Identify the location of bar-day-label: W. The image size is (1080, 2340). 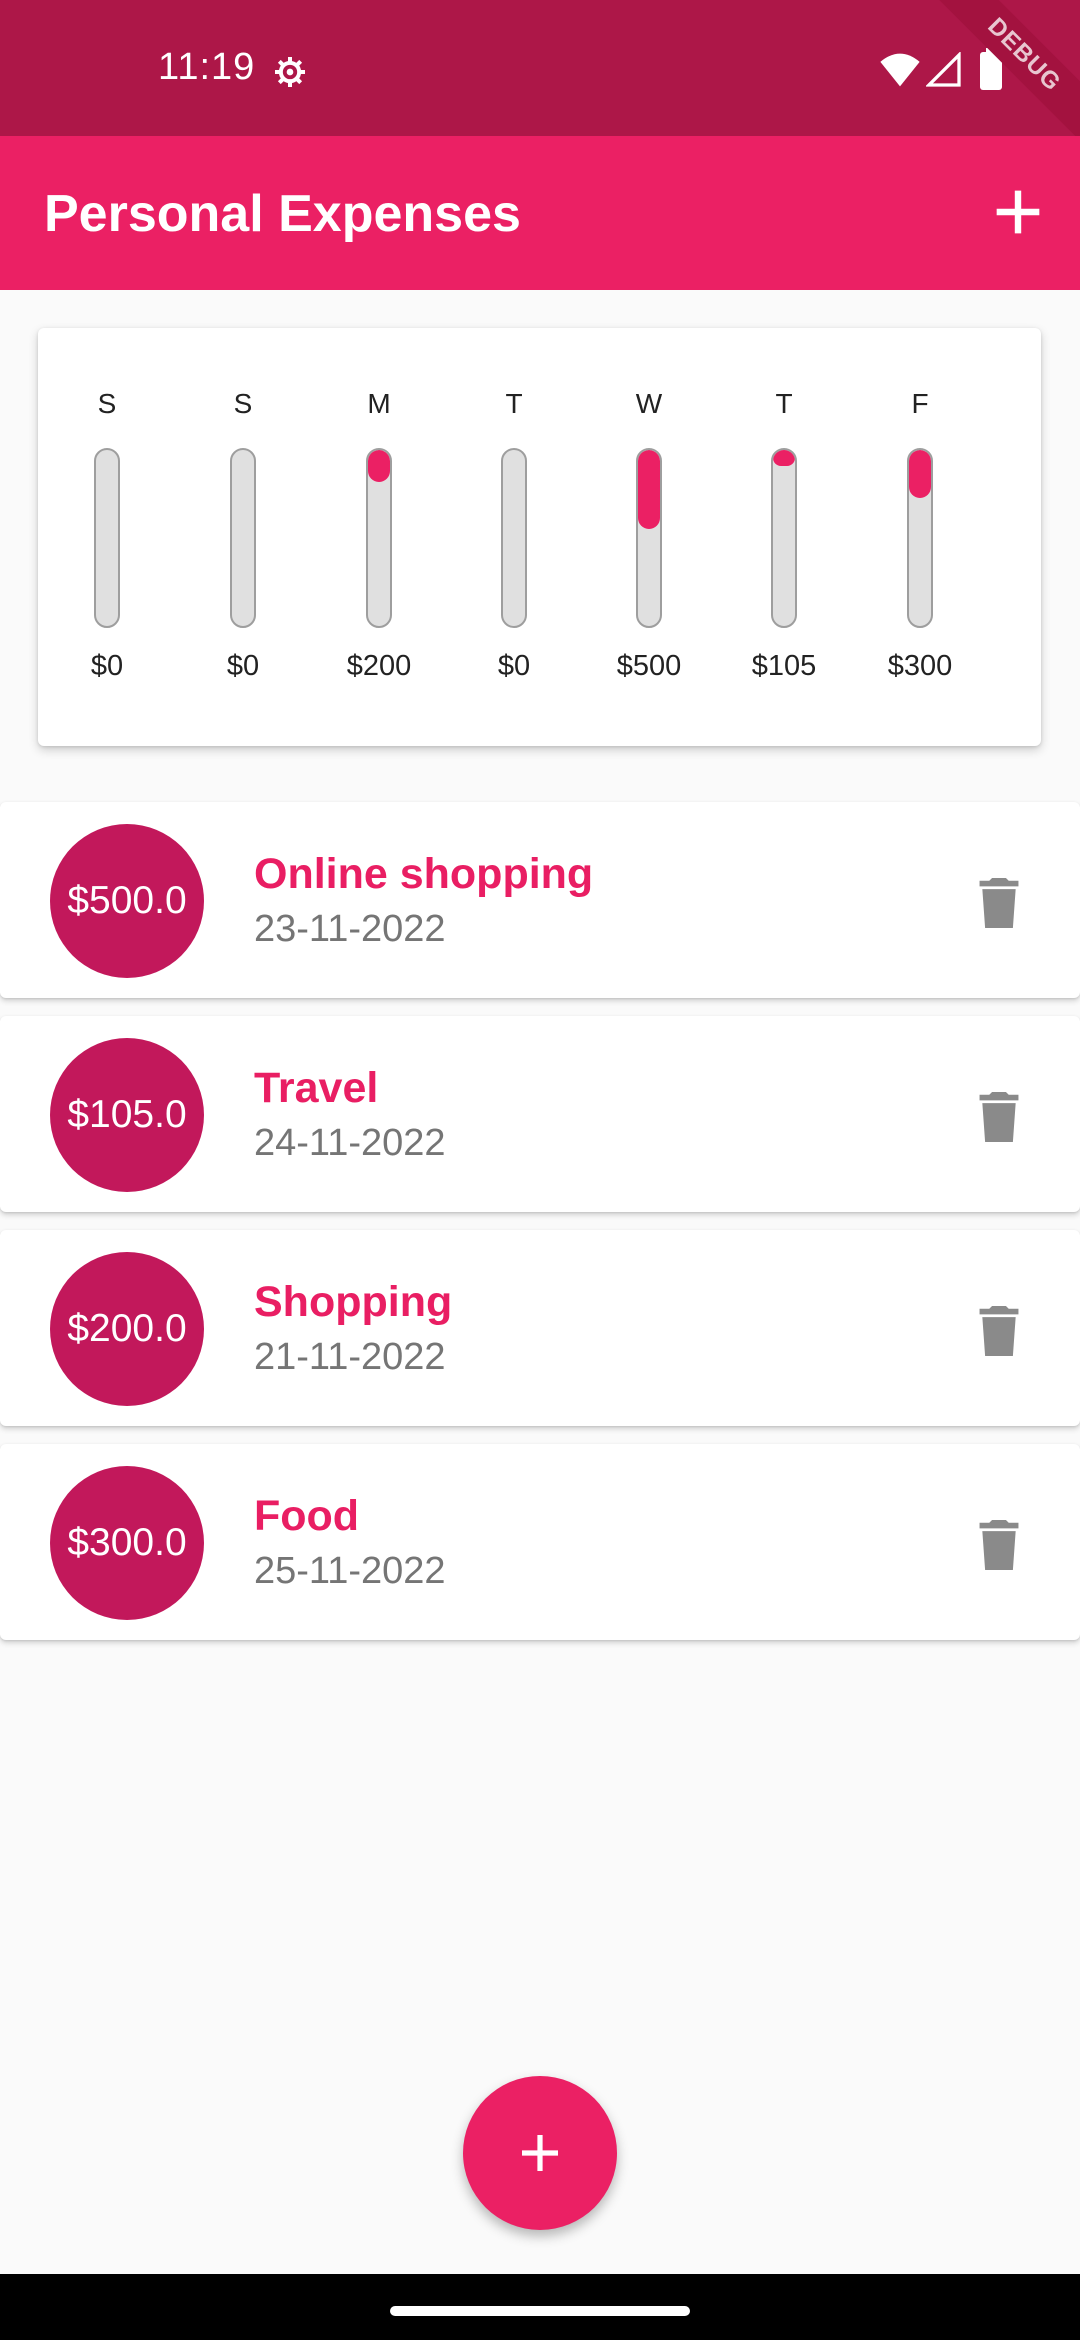
(649, 403).